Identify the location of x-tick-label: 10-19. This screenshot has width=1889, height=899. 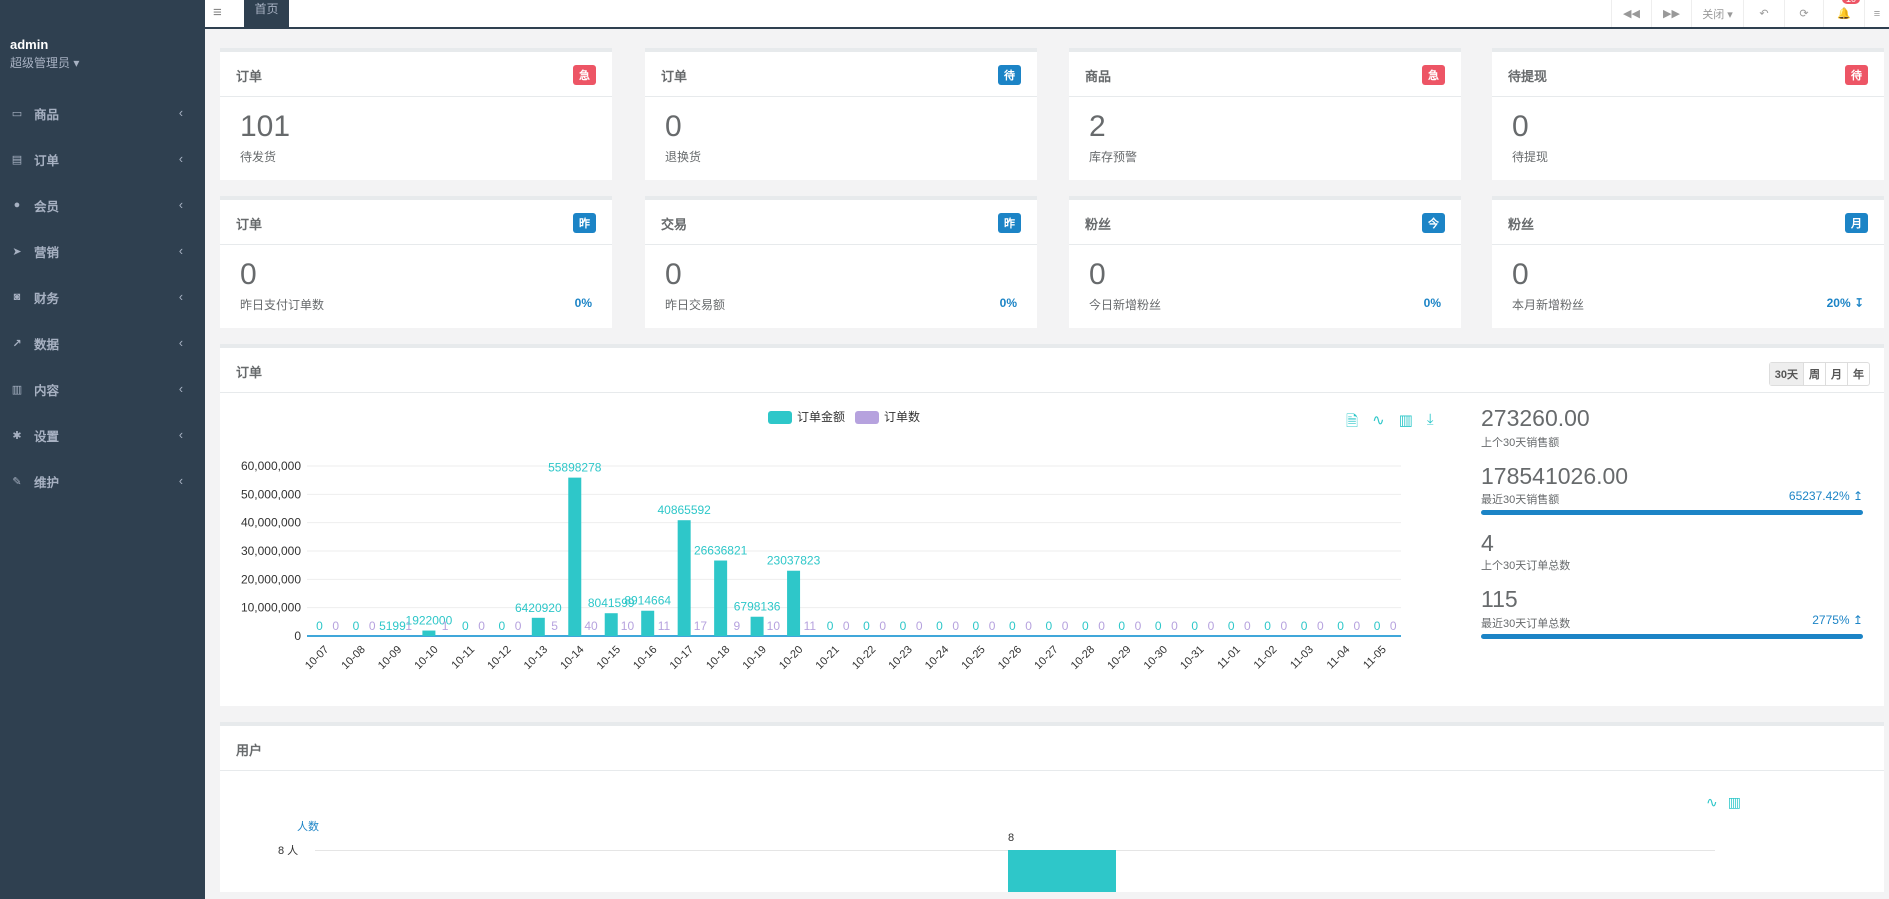
(755, 658).